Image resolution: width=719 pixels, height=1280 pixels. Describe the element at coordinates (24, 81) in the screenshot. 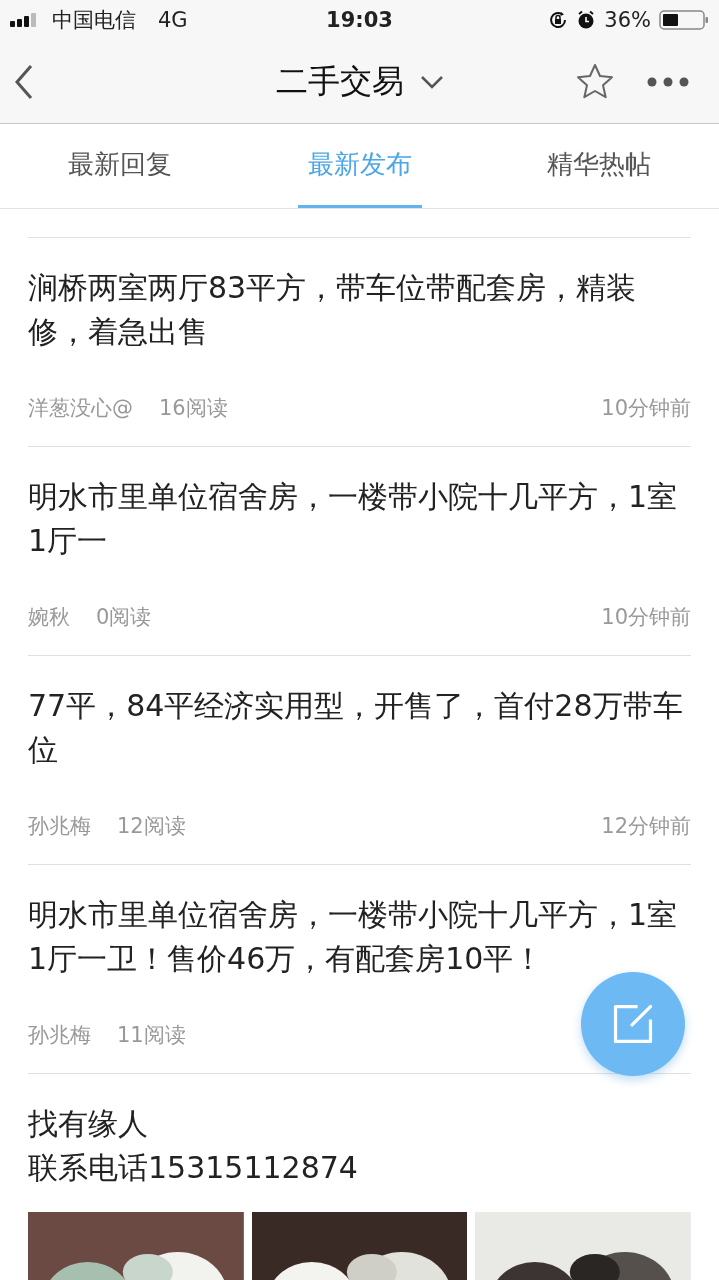

I see `back-icon` at that location.